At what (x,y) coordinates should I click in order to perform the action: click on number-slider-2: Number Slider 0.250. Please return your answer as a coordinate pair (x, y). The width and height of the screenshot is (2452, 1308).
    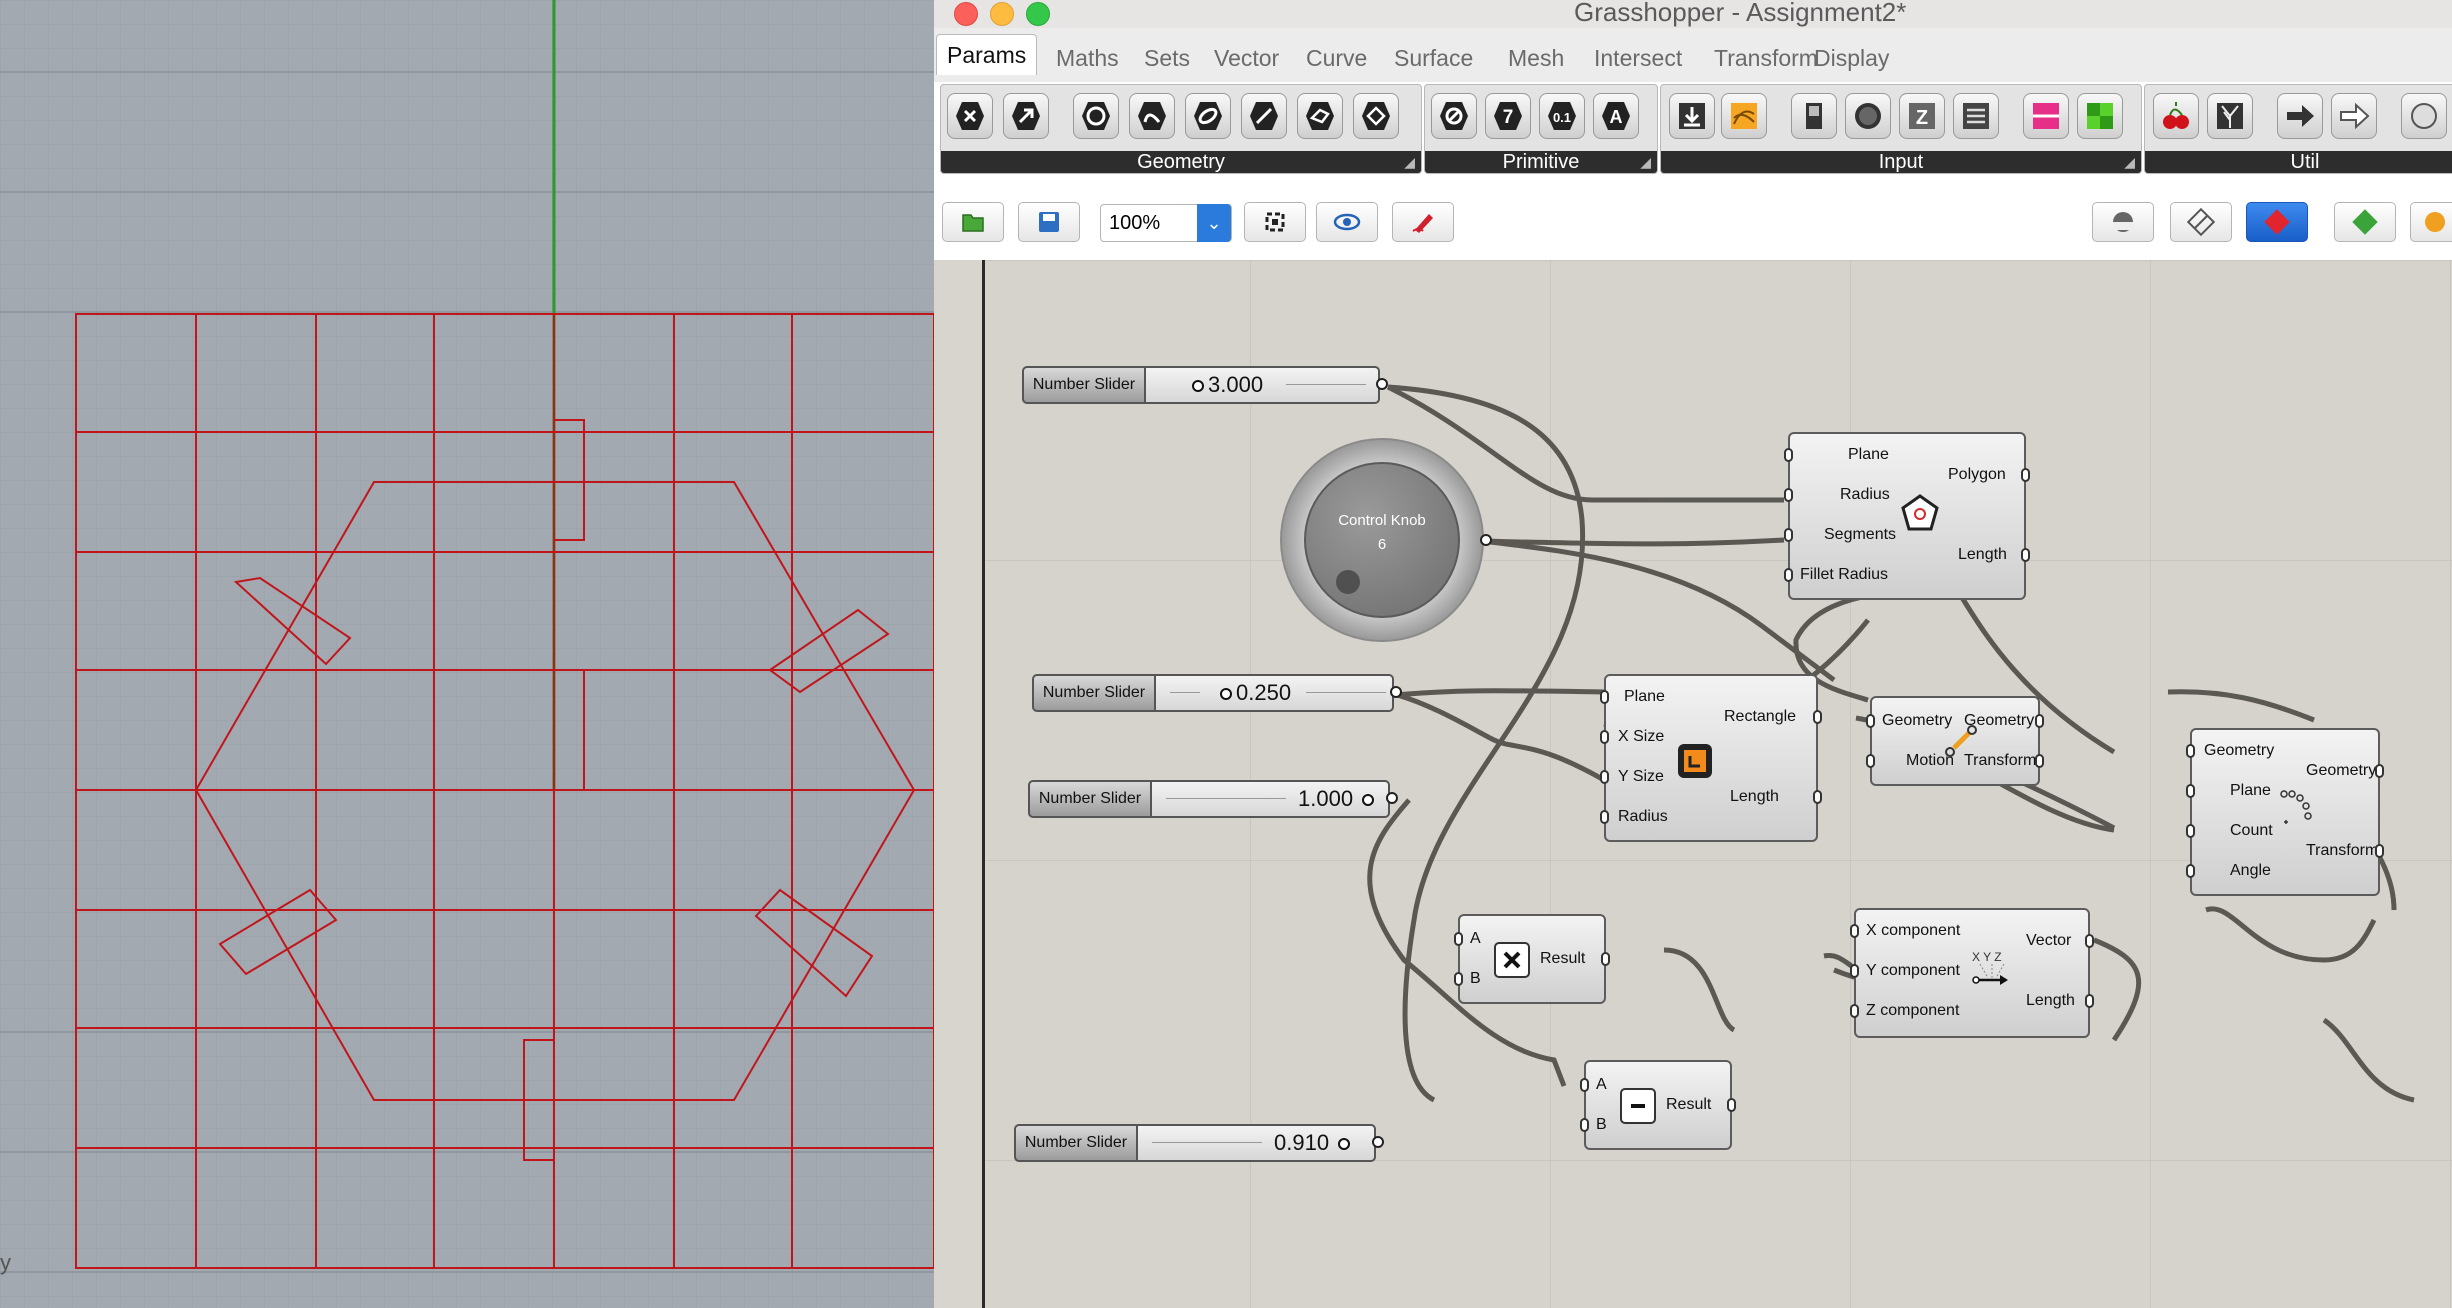
    Looking at the image, I should click on (1217, 693).